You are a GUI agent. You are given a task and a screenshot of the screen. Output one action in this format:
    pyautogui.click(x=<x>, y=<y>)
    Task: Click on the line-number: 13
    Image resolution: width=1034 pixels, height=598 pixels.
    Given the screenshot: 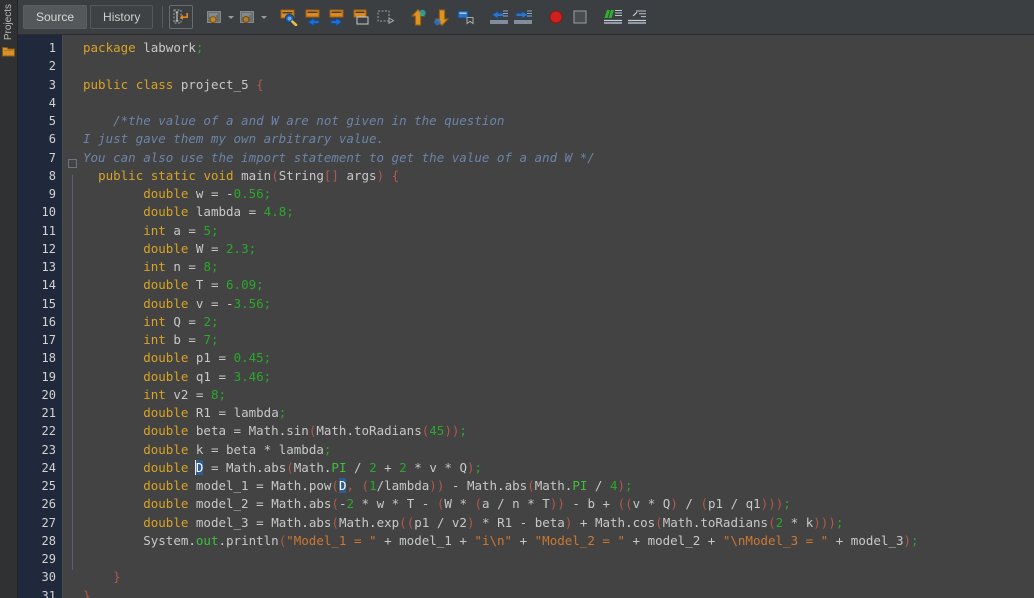 What is the action you would take?
    pyautogui.click(x=48, y=267)
    